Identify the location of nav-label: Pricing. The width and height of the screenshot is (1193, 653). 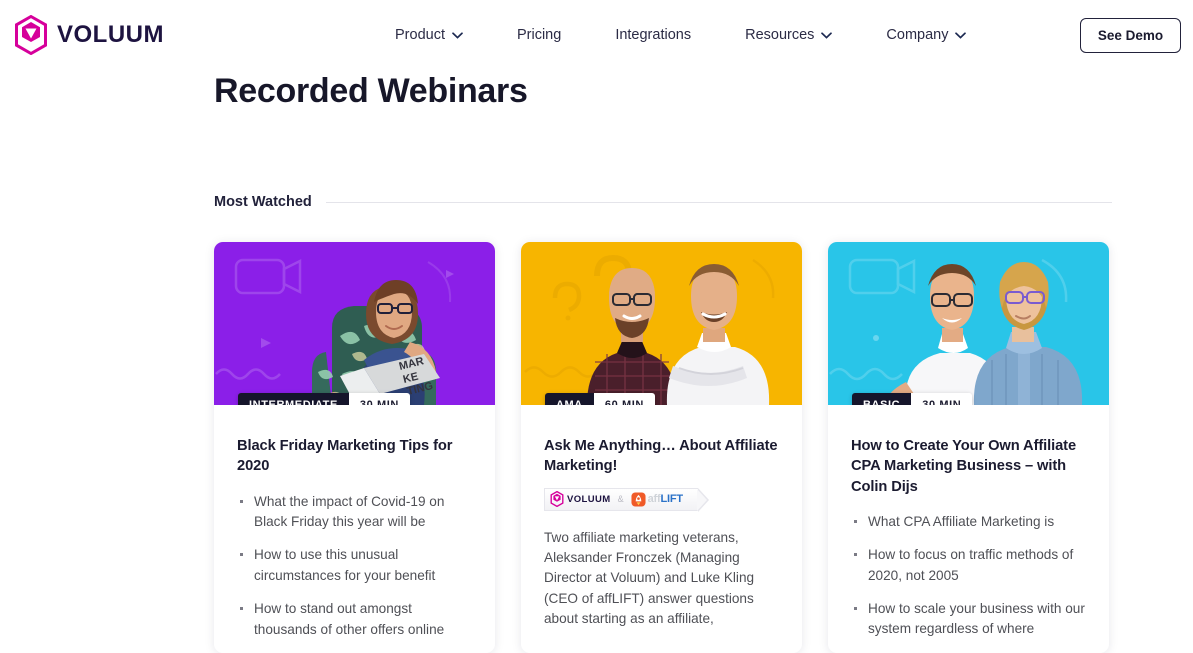
(539, 35).